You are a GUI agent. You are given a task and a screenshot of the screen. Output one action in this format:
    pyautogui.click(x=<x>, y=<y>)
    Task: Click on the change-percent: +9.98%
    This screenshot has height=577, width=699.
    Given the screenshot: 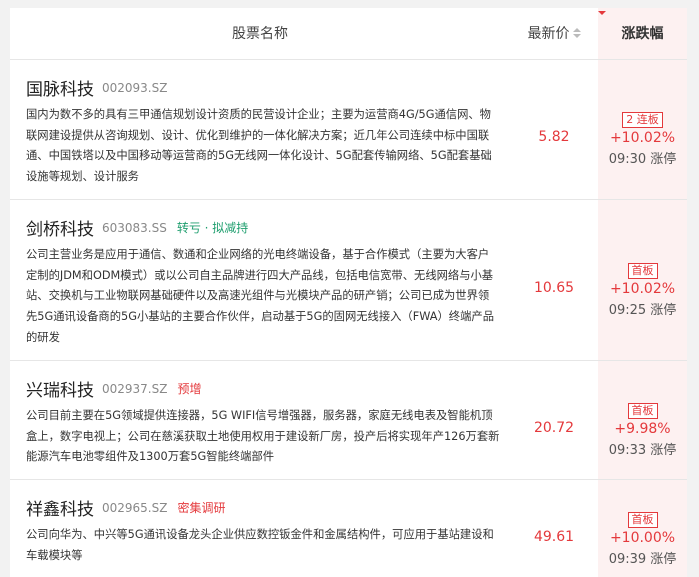 What is the action you would take?
    pyautogui.click(x=642, y=429)
    